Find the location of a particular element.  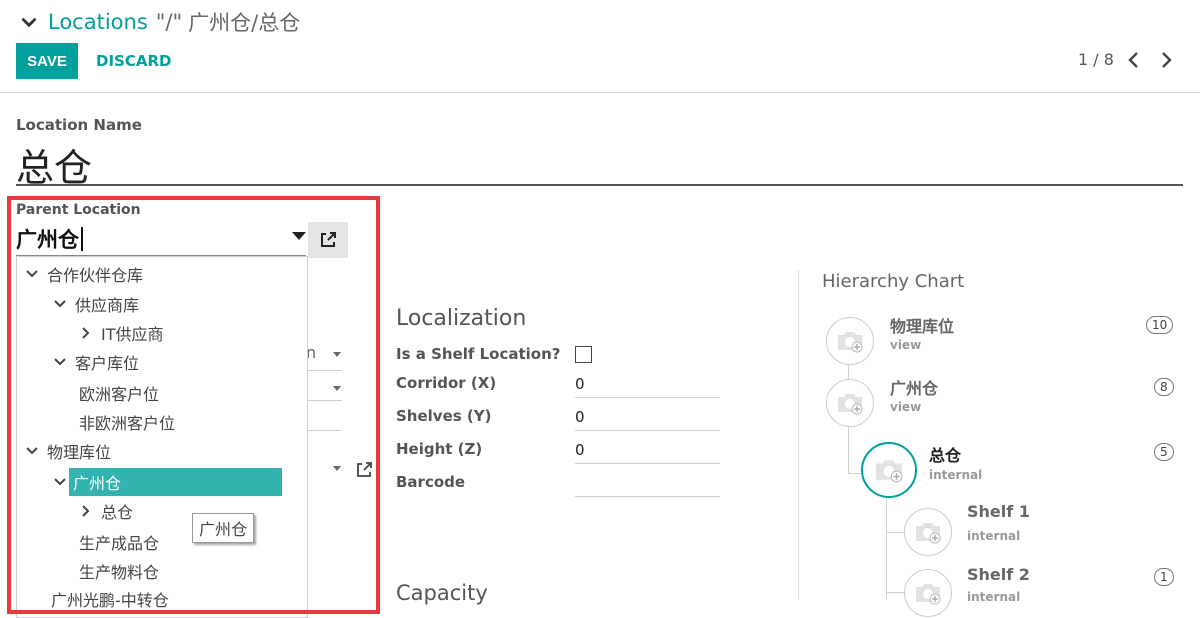

hierarchy-node-name-current: 总仓 is located at coordinates (945, 455).